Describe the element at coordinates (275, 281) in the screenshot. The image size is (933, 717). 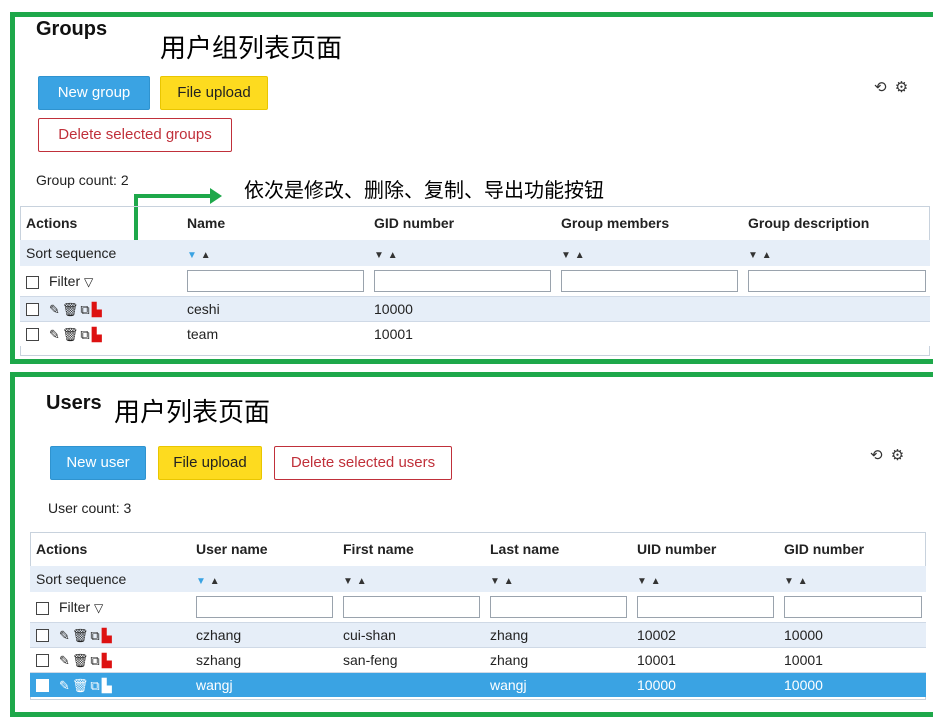
I see `filter-input-name` at that location.